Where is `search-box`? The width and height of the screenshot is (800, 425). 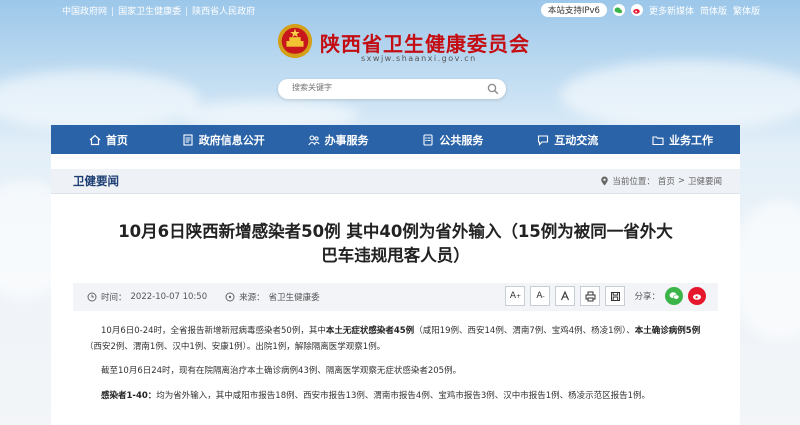
search-box is located at coordinates (392, 89).